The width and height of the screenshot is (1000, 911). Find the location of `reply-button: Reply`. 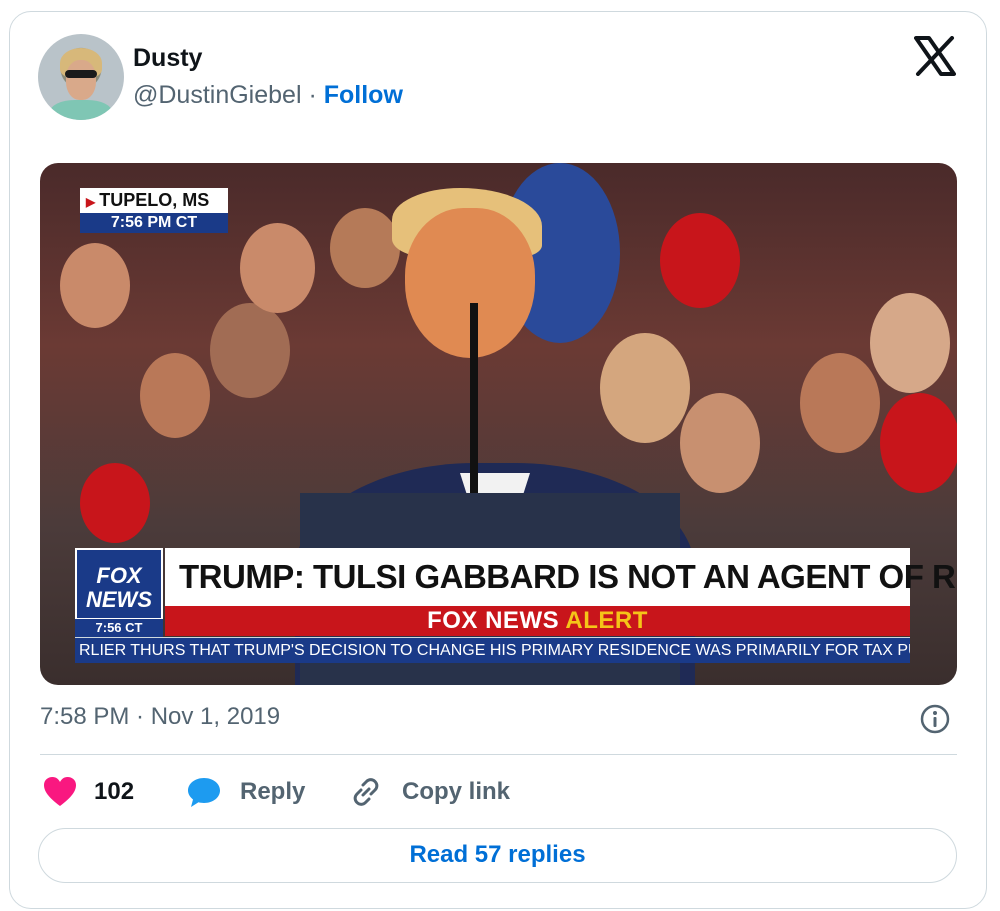

reply-button: Reply is located at coordinates (245, 792).